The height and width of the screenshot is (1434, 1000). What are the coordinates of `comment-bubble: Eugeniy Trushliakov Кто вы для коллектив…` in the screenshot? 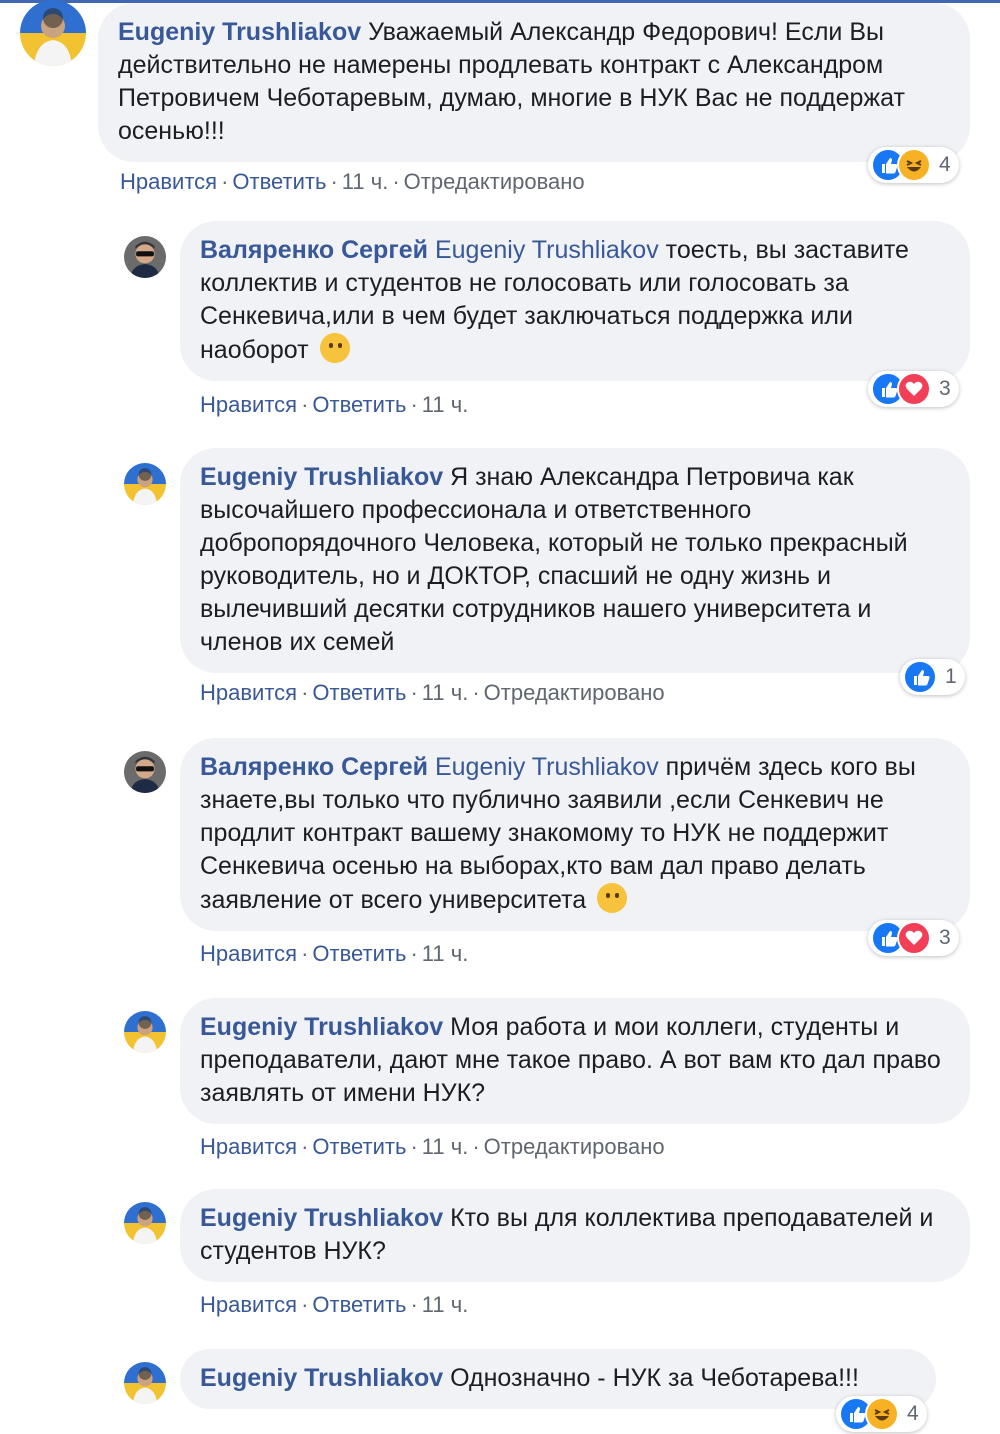 It's located at (575, 1235).